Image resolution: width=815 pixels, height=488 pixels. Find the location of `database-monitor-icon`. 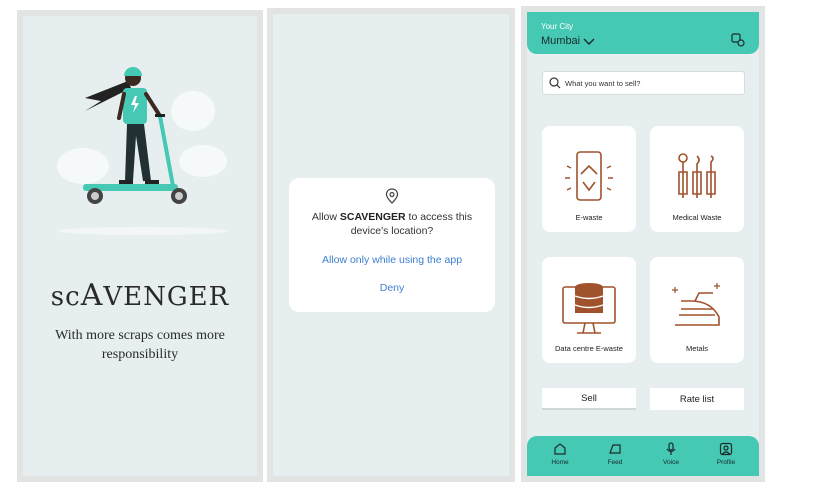

database-monitor-icon is located at coordinates (589, 308).